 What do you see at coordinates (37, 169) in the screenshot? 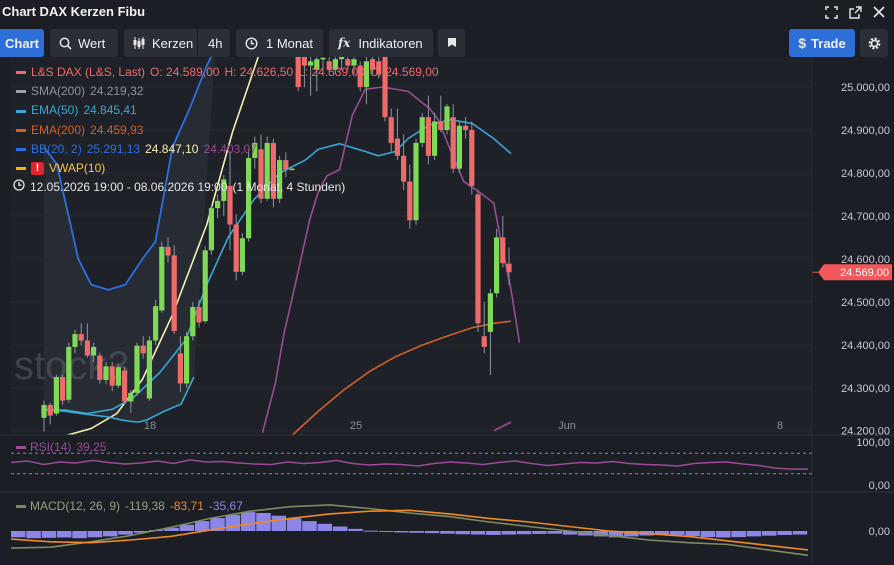
I see `warning-icon: !` at bounding box center [37, 169].